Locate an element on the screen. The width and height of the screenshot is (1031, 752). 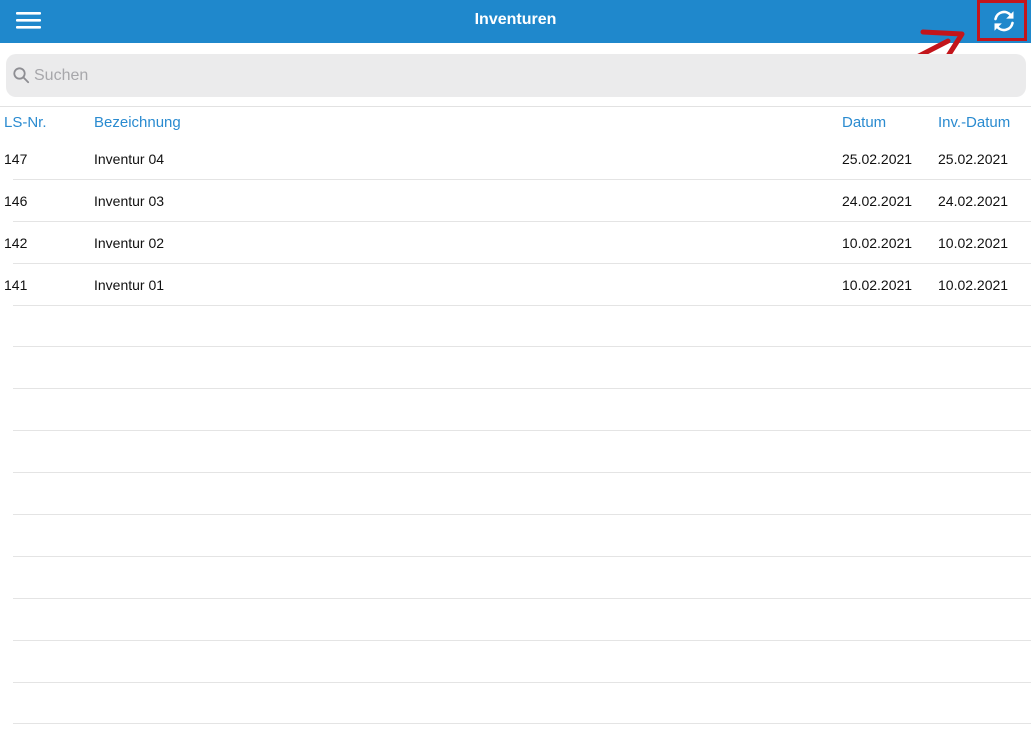
cell-inv-datum: 25.02.2021 is located at coordinates (973, 159).